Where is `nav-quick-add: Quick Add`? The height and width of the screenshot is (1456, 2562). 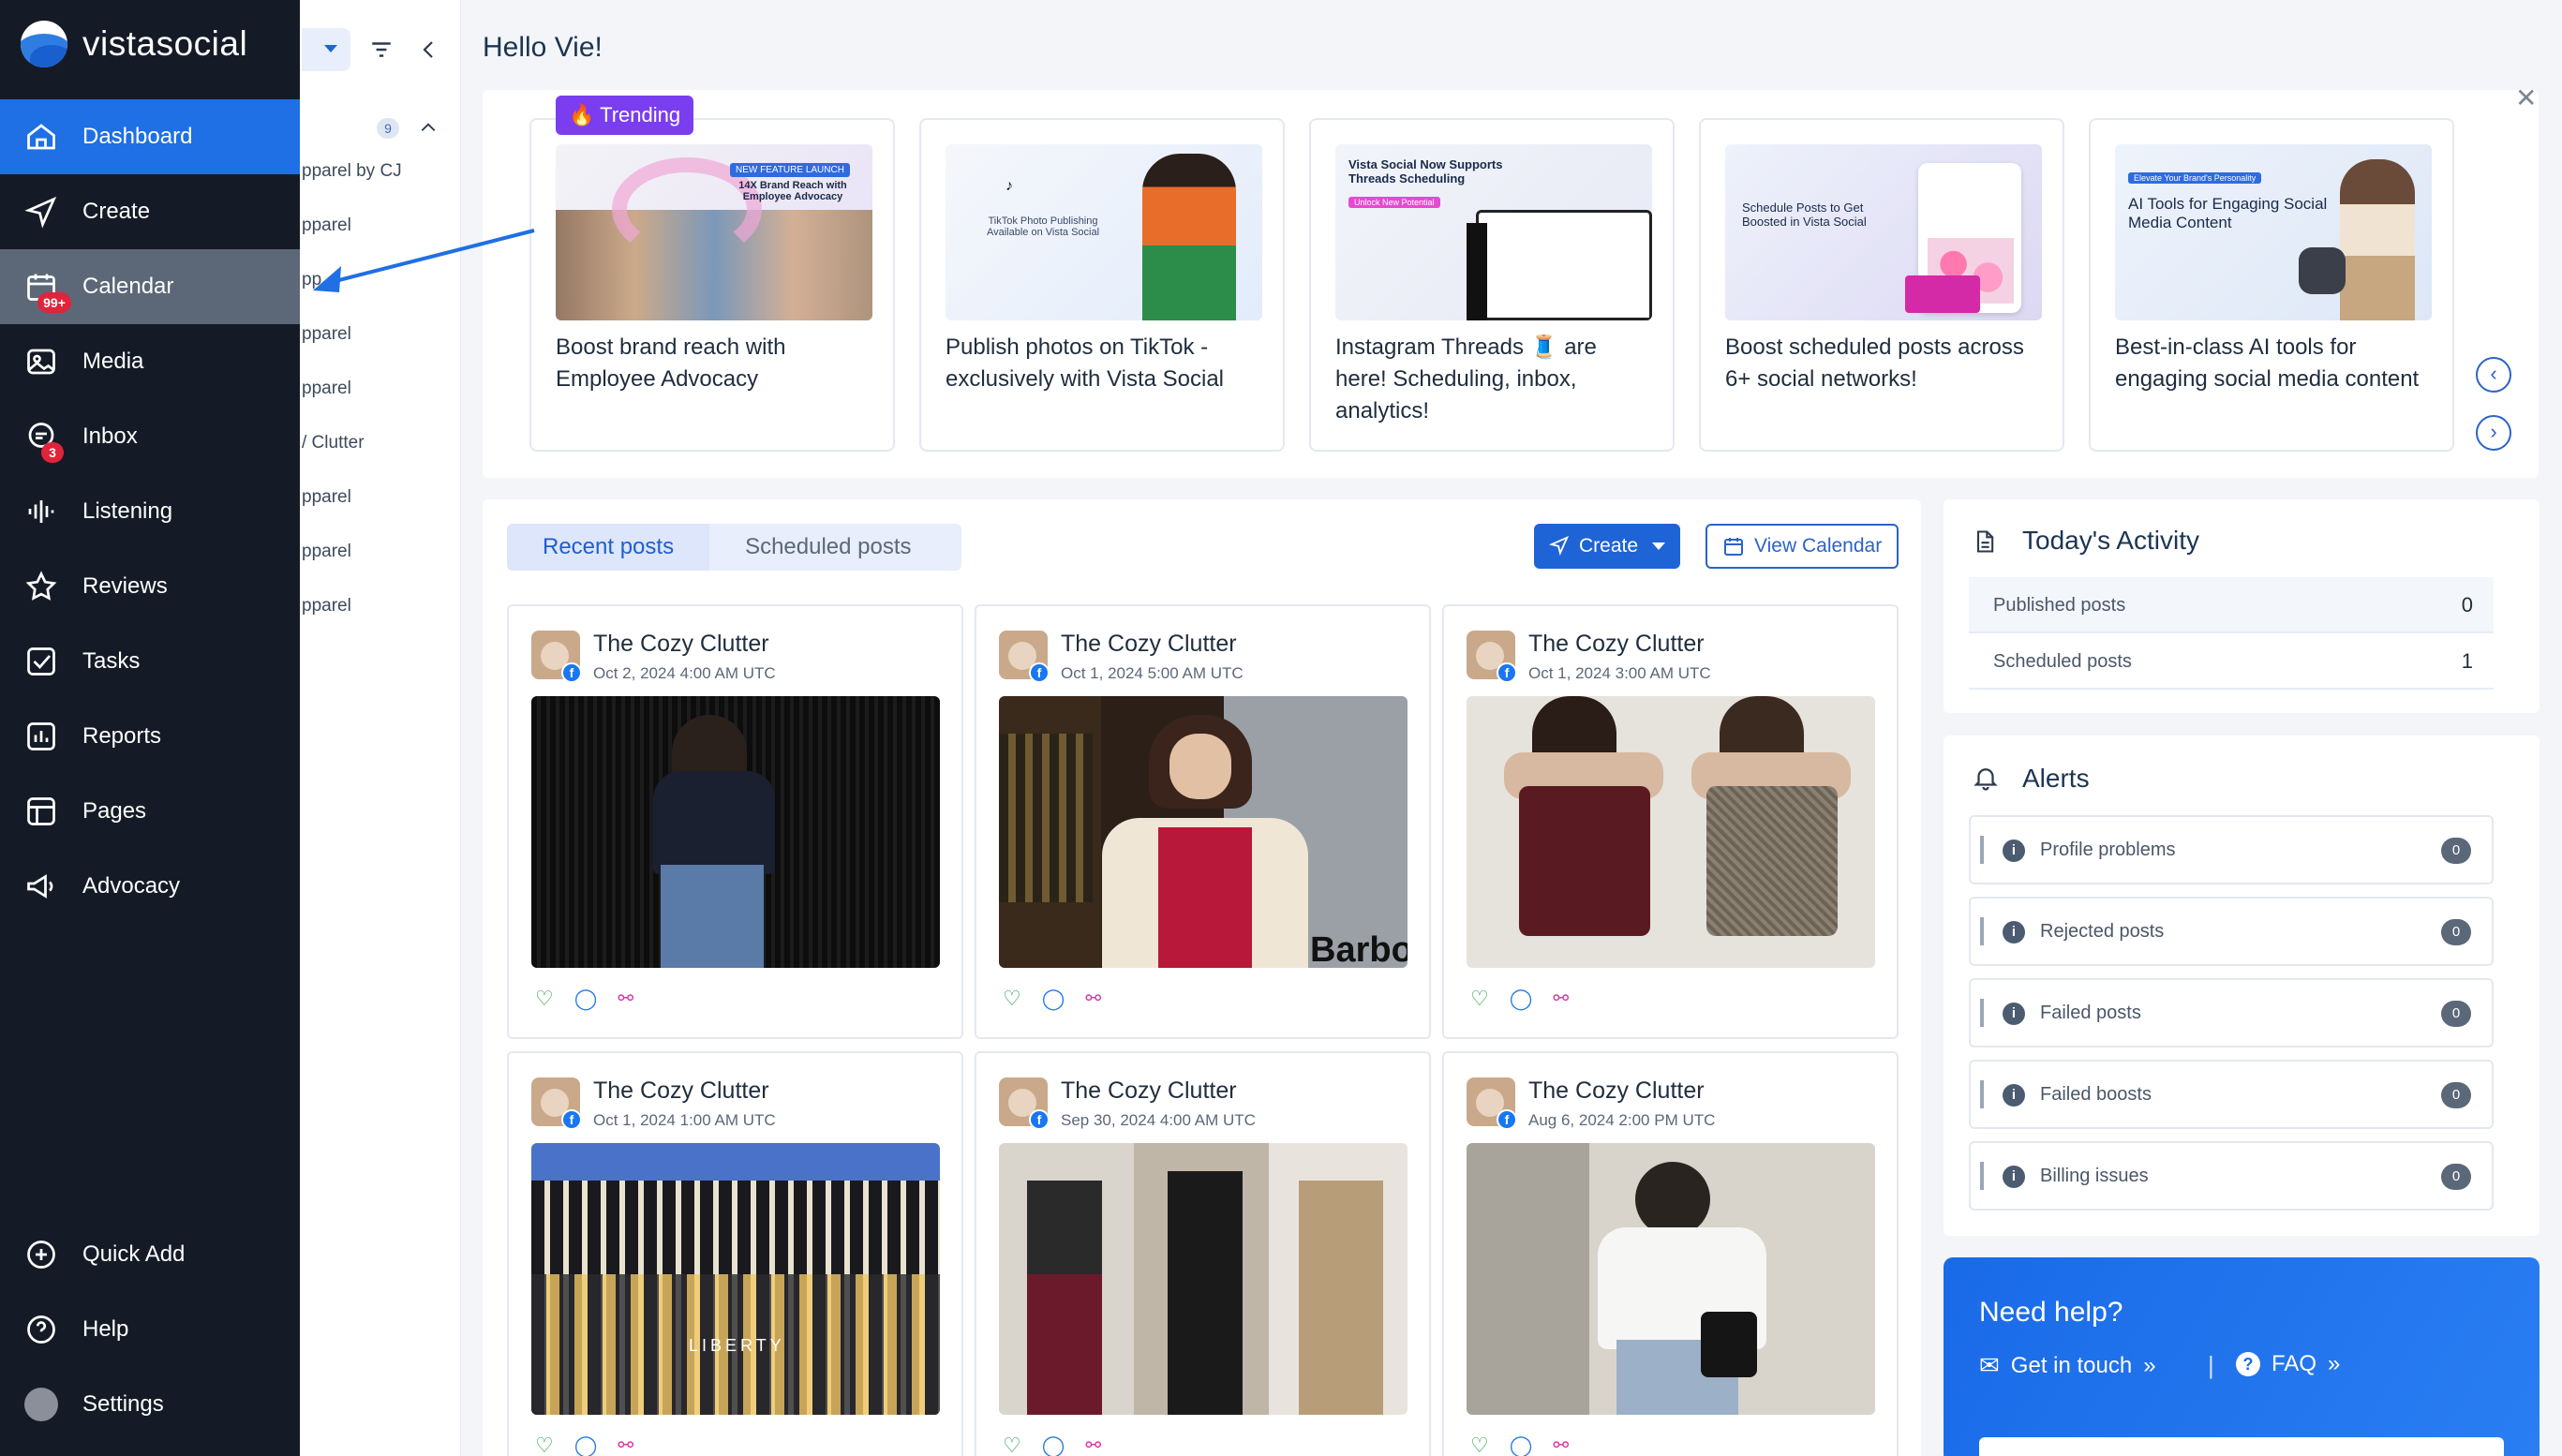 nav-quick-add: Quick Add is located at coordinates (150, 1254).